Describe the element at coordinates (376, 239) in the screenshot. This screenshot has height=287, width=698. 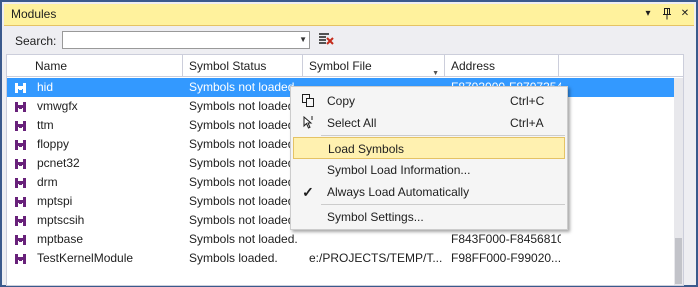
I see `cell-file` at that location.